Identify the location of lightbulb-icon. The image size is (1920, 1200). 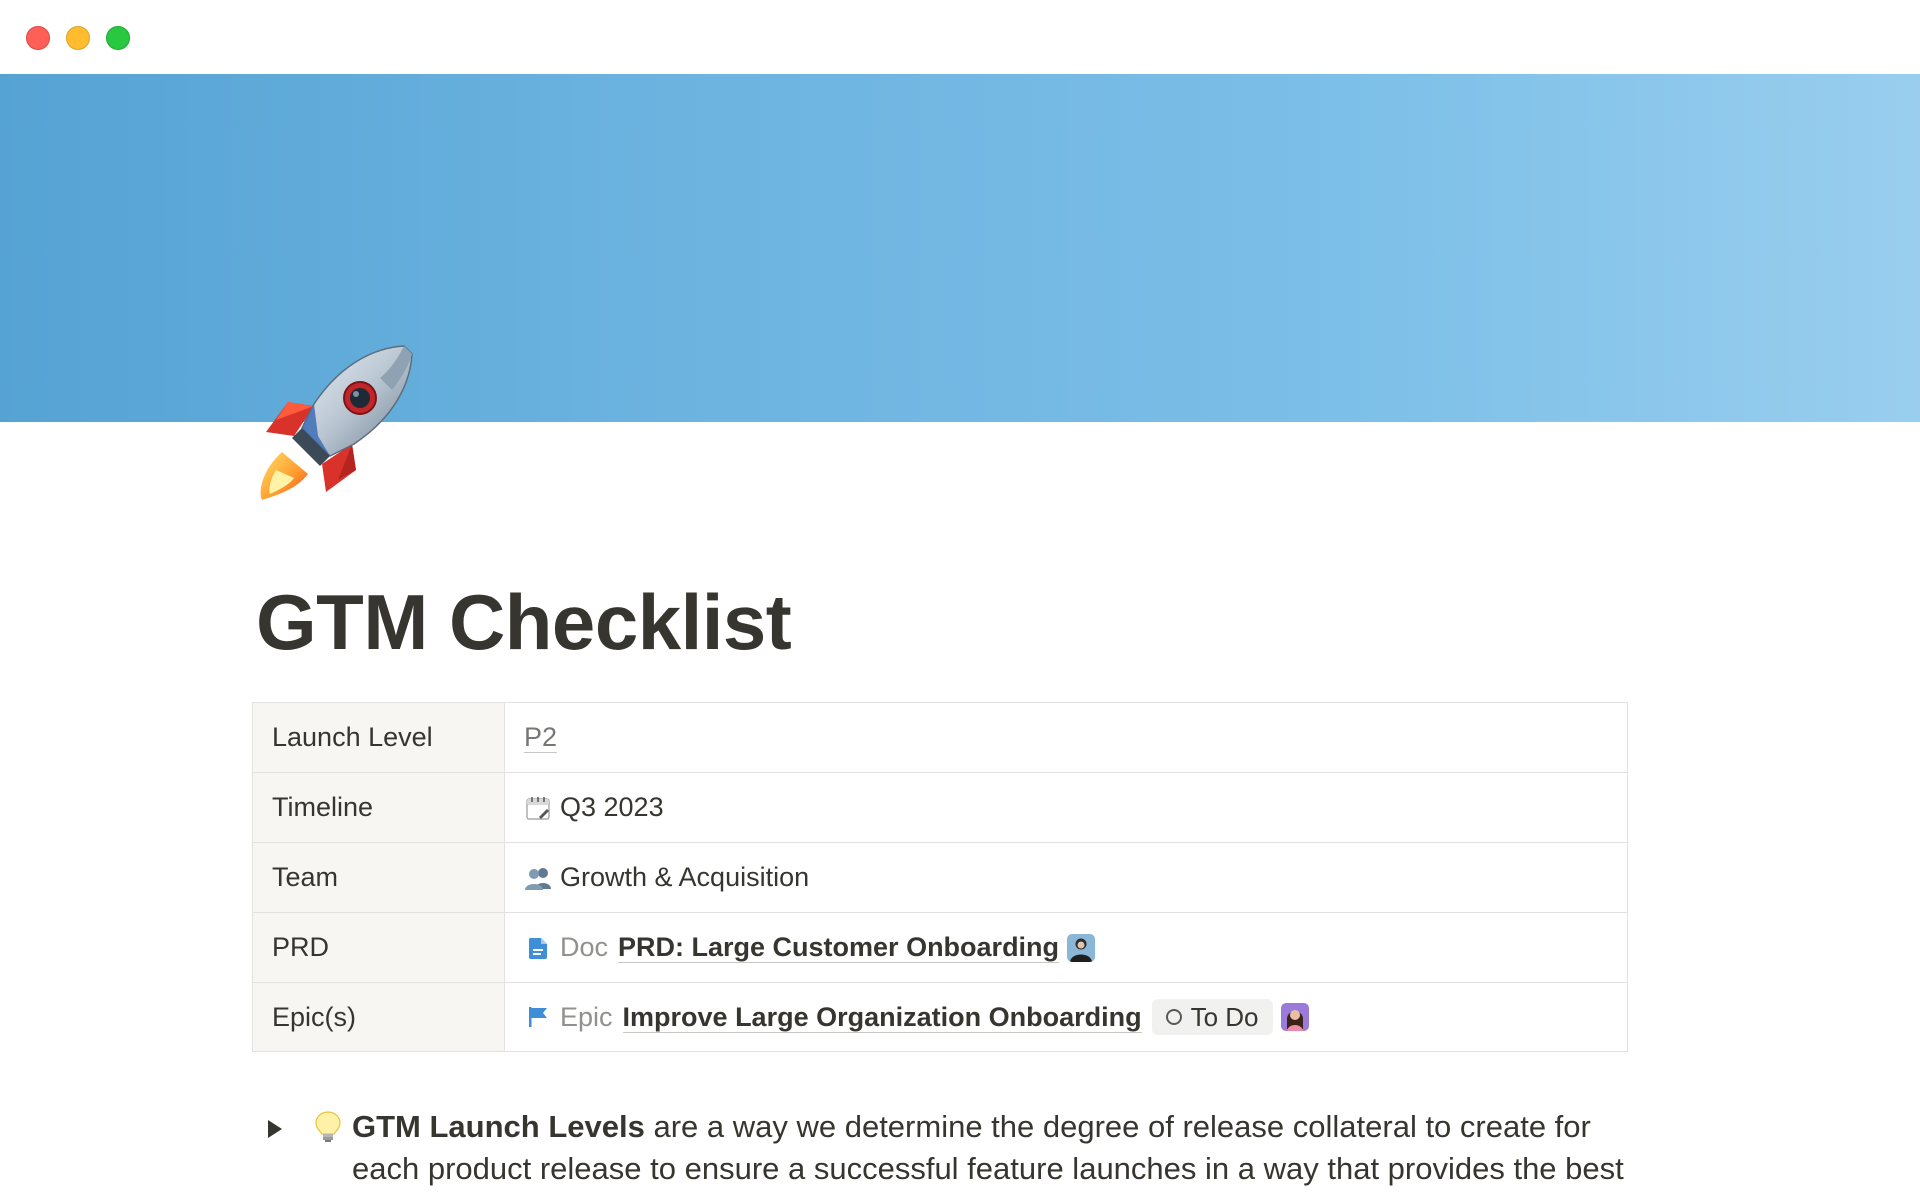
(328, 1127).